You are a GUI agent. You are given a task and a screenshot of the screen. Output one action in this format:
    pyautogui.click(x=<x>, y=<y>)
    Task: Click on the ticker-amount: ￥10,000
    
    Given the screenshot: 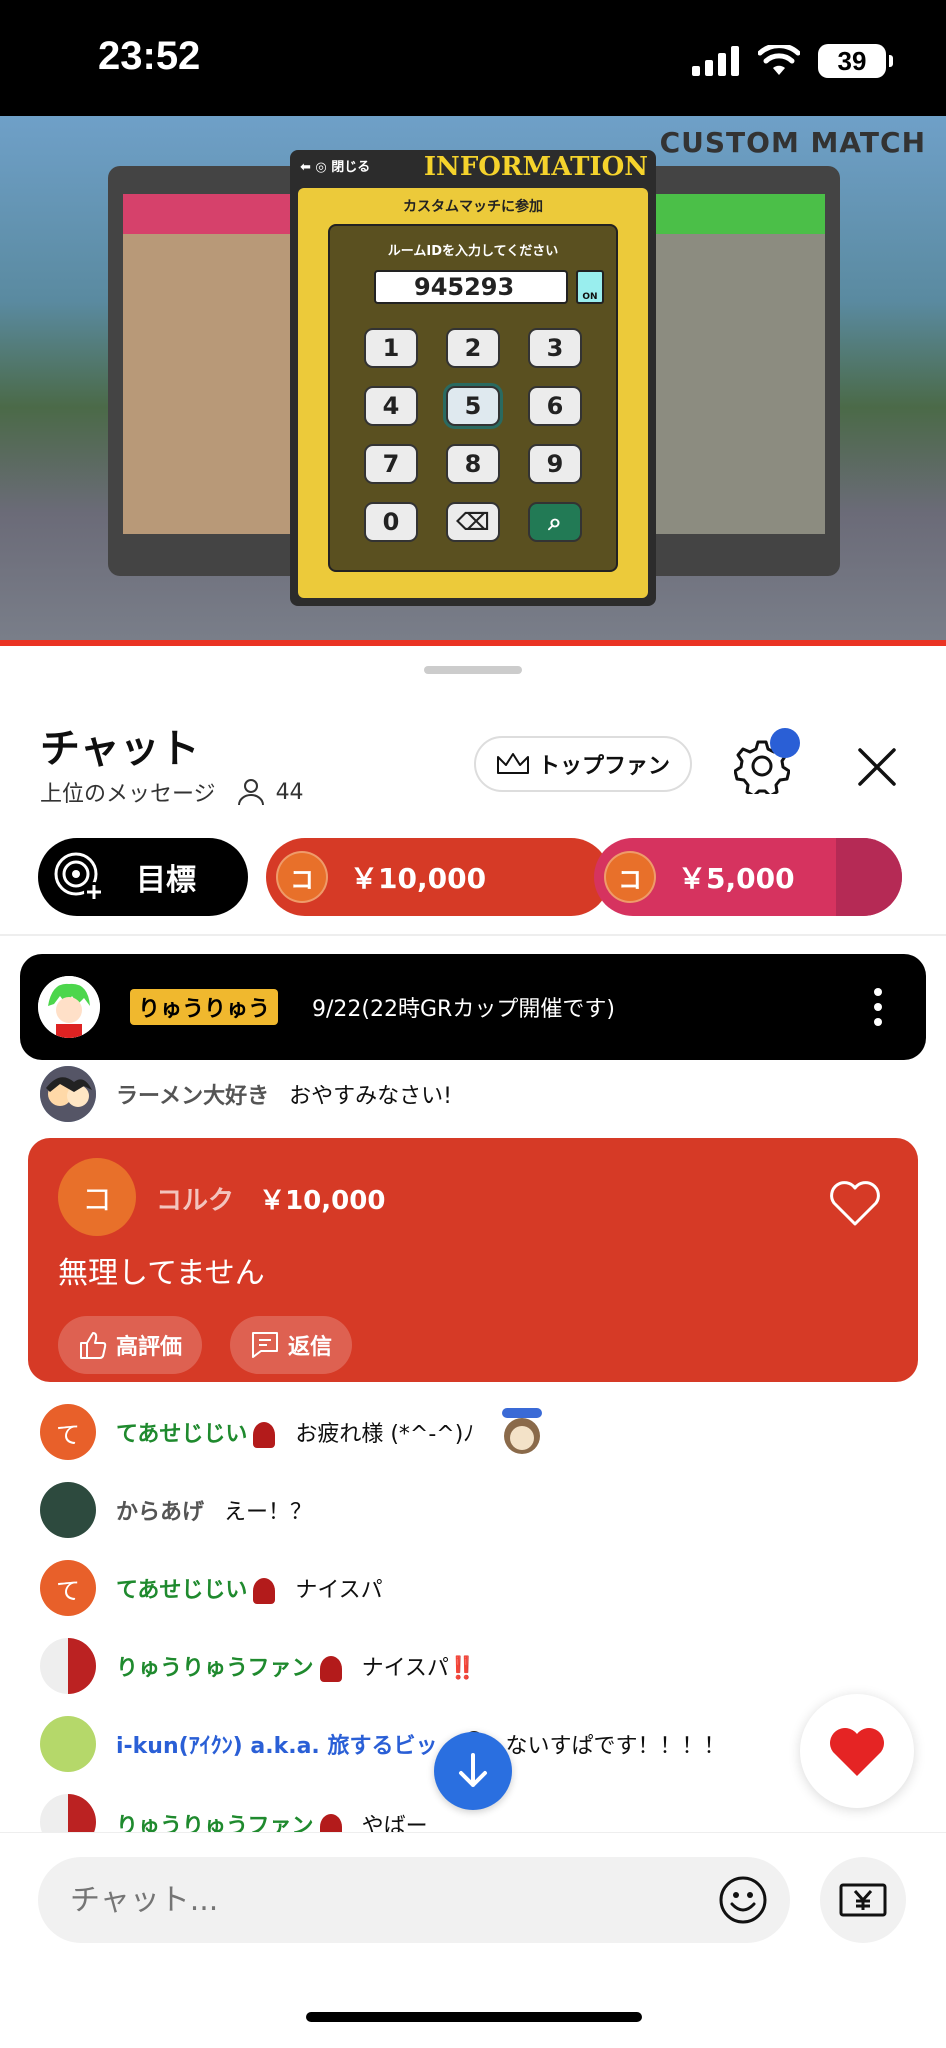 What is the action you would take?
    pyautogui.click(x=418, y=878)
    